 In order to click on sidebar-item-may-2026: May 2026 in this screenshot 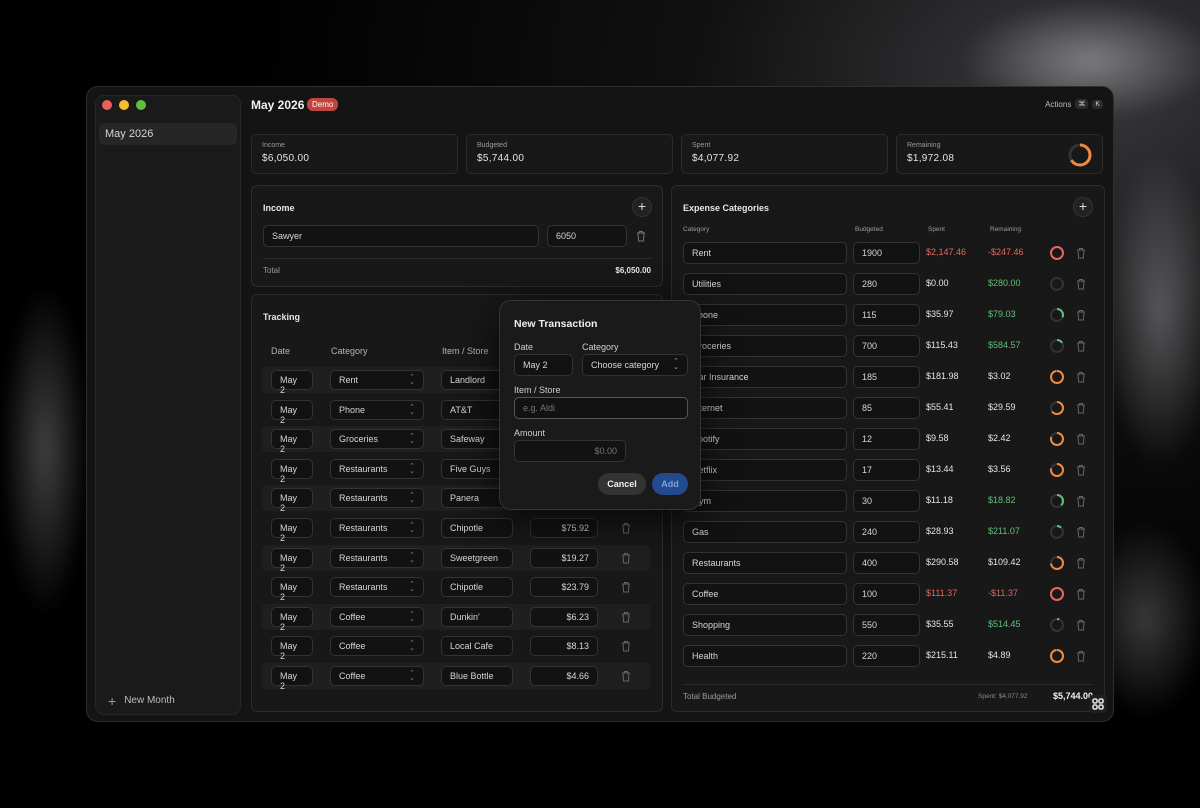, I will do `click(168, 134)`.